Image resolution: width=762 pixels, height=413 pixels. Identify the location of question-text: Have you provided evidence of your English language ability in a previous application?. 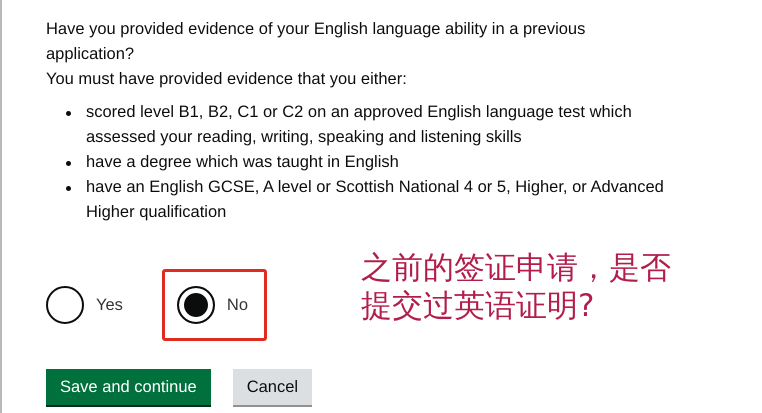
(316, 42).